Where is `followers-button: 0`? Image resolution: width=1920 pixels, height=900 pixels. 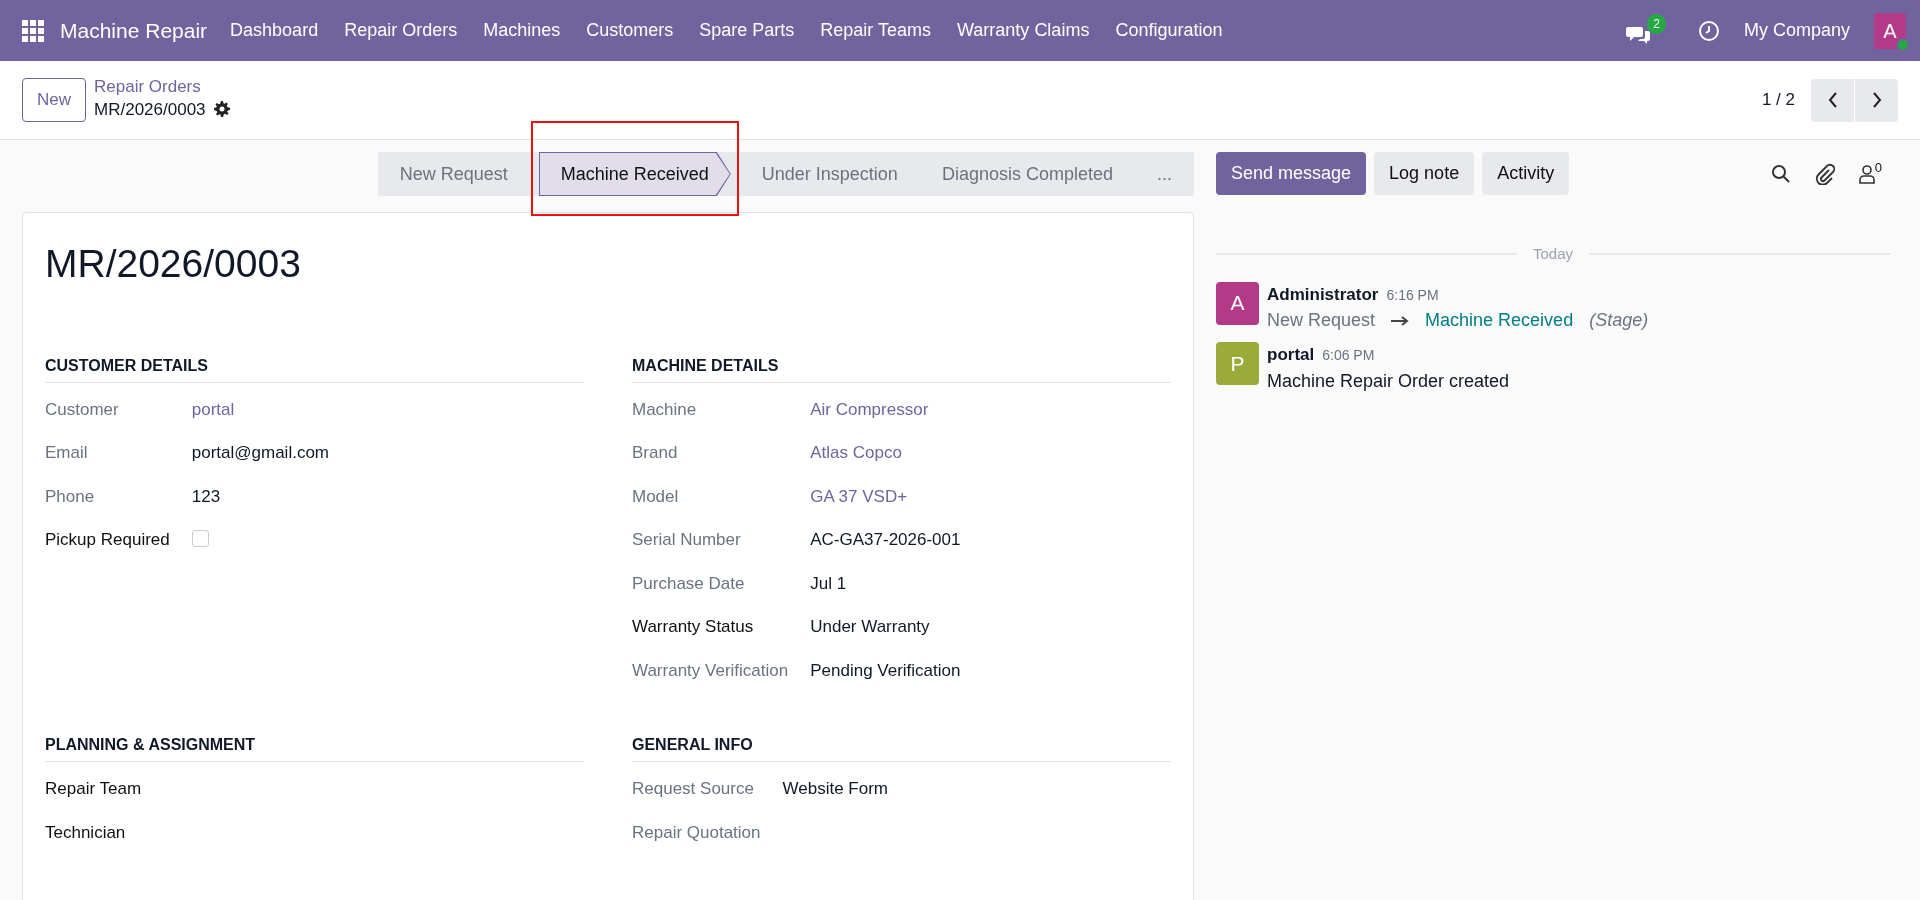 followers-button: 0 is located at coordinates (1870, 173).